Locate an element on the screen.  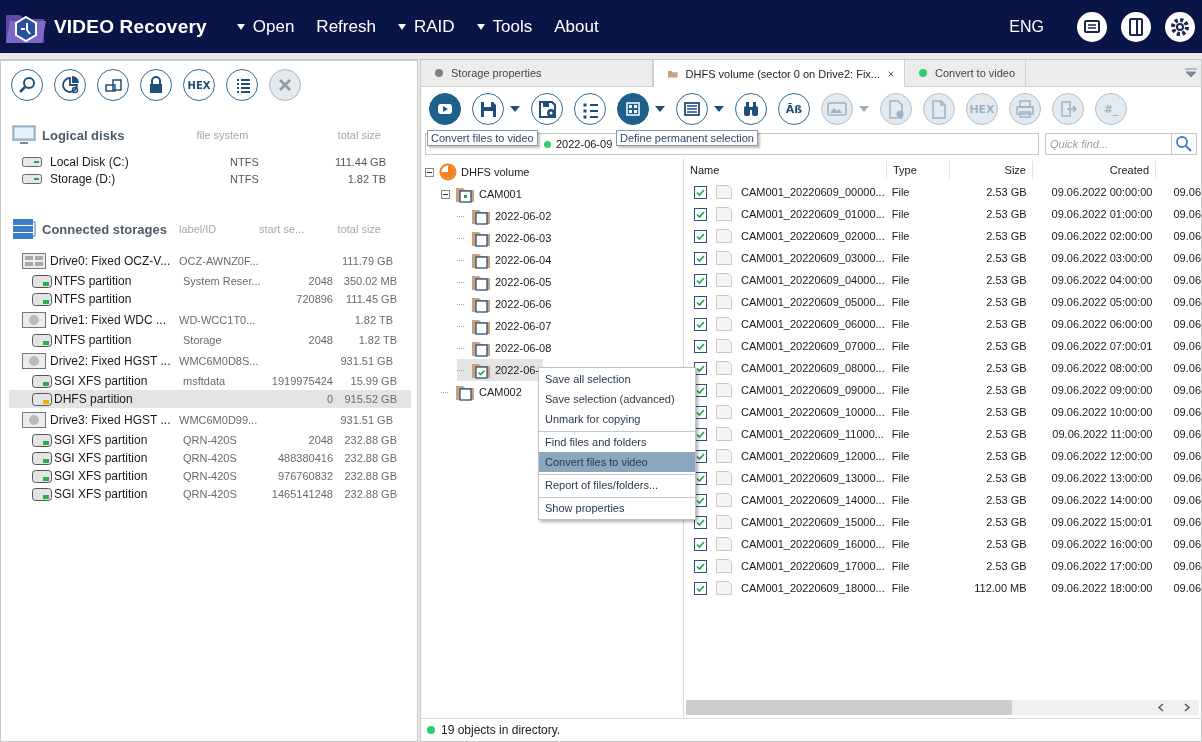
tree-item: 2022-06-03 is located at coordinates (506, 238).